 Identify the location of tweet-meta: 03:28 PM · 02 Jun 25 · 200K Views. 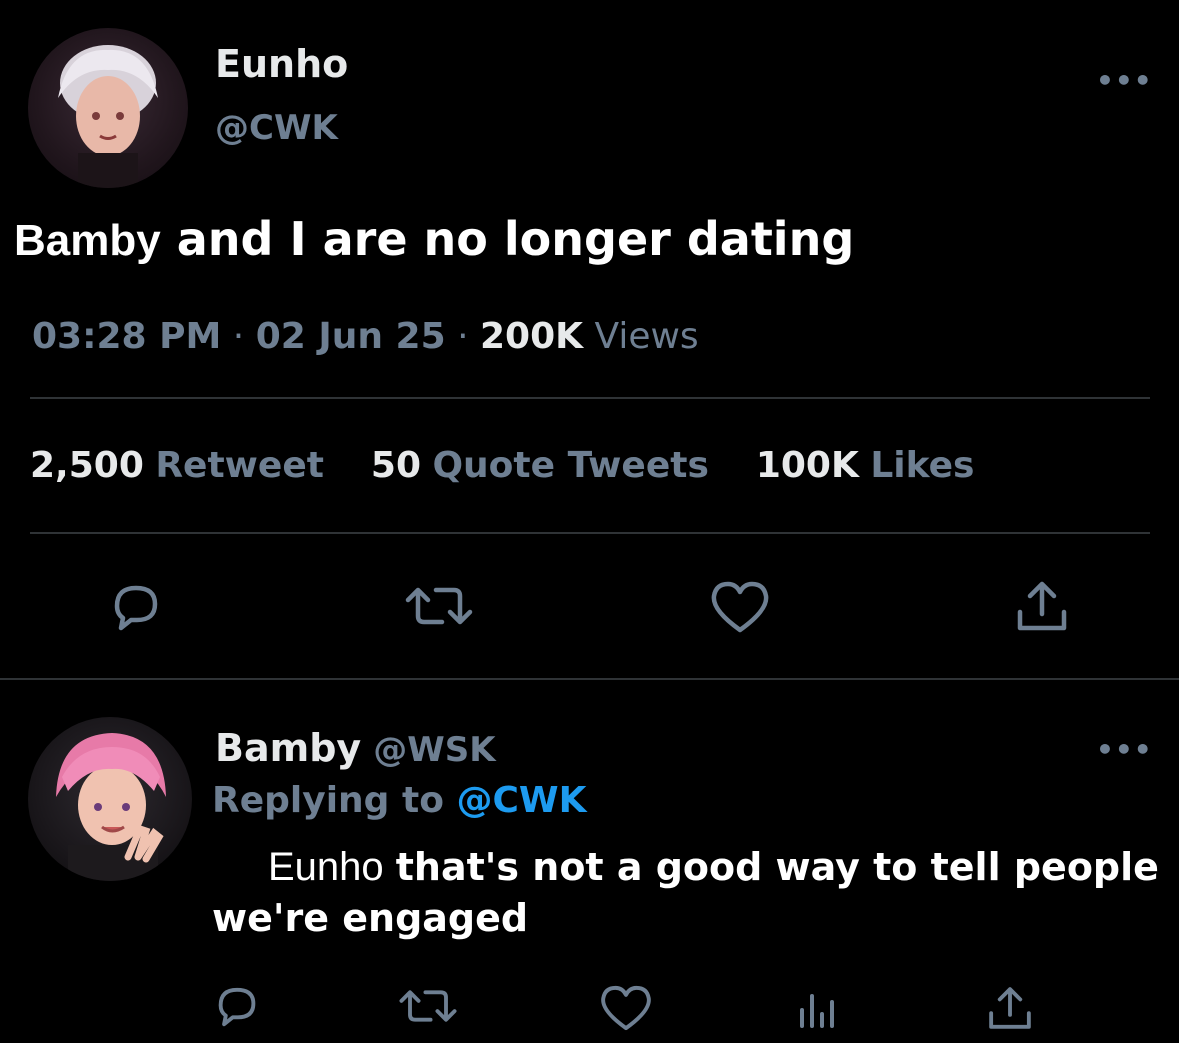
(365, 336).